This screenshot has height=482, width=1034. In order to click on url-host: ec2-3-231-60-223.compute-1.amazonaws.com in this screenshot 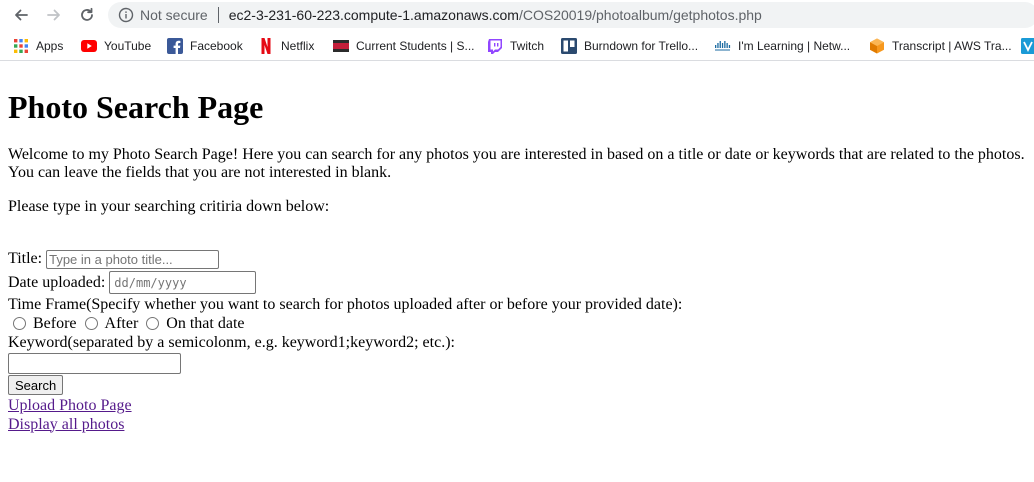, I will do `click(373, 15)`.